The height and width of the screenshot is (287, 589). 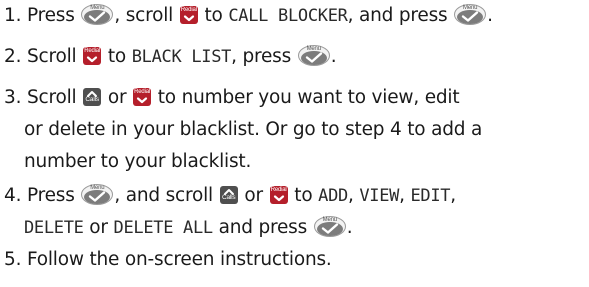 I want to click on lcd-text: EDIT, so click(x=430, y=196).